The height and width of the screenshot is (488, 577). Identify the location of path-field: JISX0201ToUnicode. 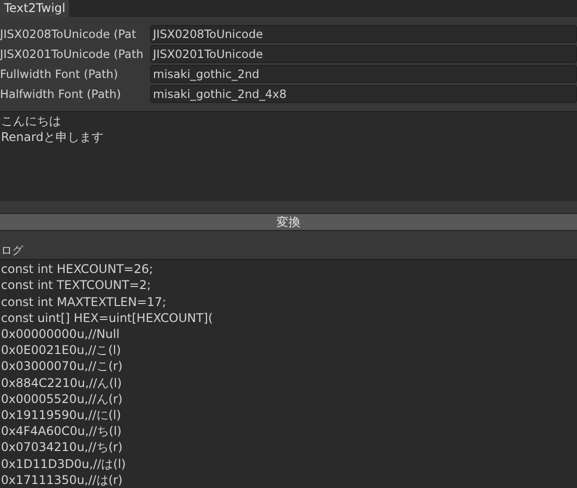
(363, 54).